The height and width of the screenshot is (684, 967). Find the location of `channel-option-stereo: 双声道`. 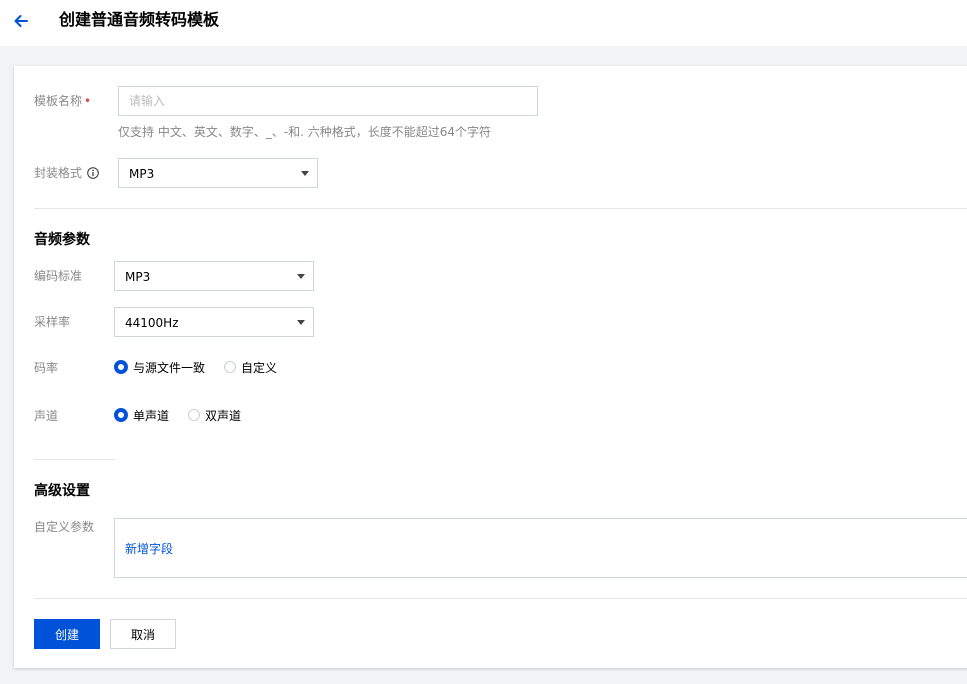

channel-option-stereo: 双声道 is located at coordinates (214, 415).